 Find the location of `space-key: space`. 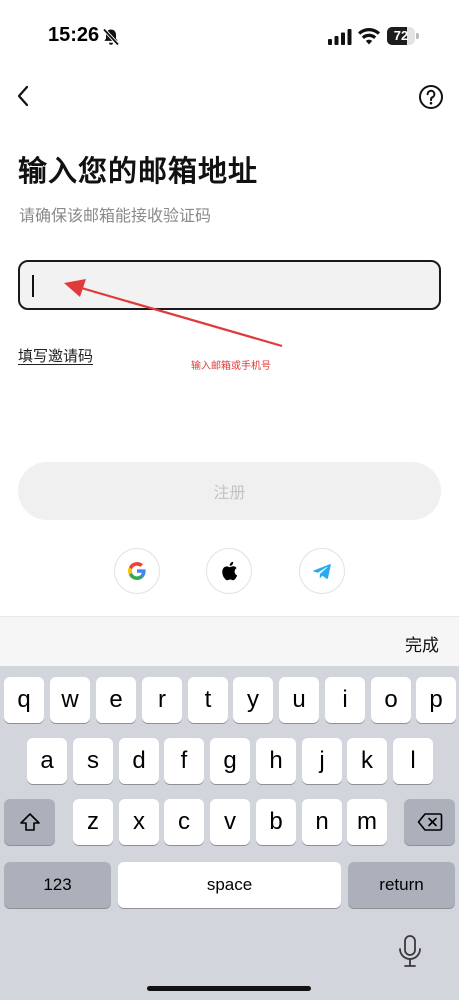

space-key: space is located at coordinates (229, 885).